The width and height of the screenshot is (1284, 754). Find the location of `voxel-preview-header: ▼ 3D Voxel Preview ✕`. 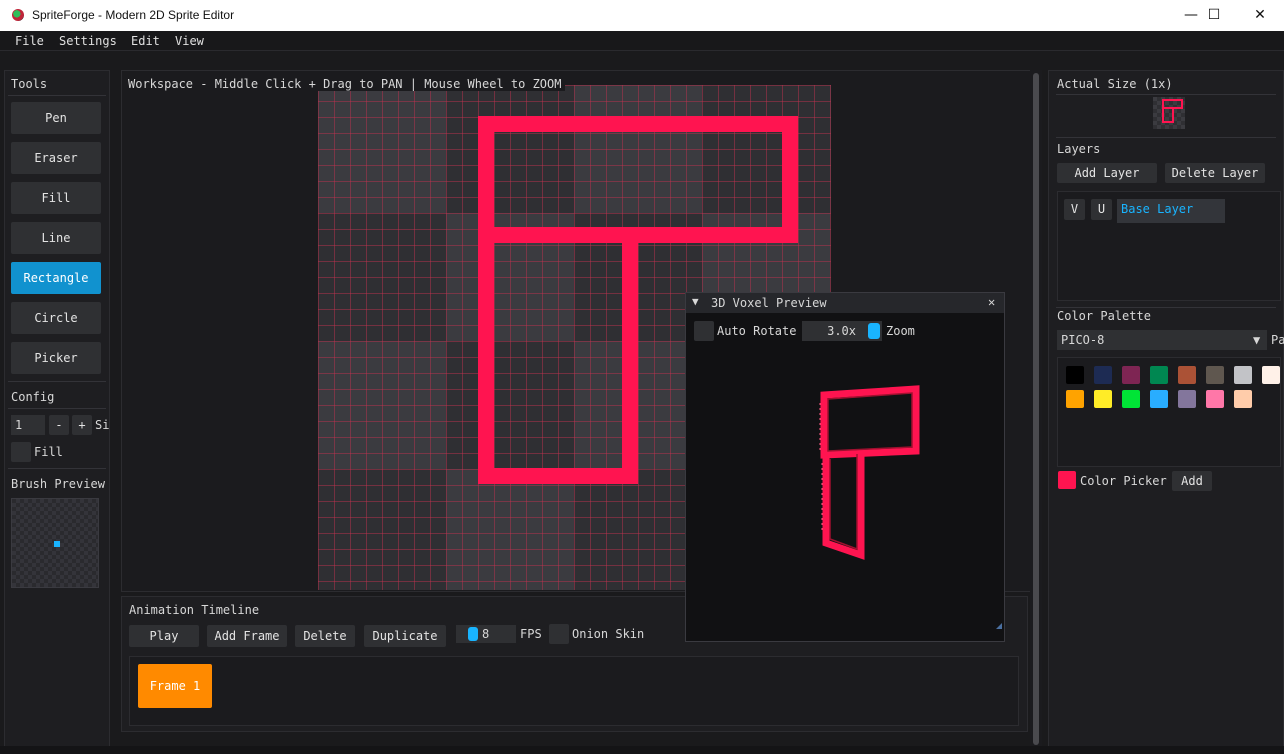

voxel-preview-header: ▼ 3D Voxel Preview ✕ is located at coordinates (845, 303).